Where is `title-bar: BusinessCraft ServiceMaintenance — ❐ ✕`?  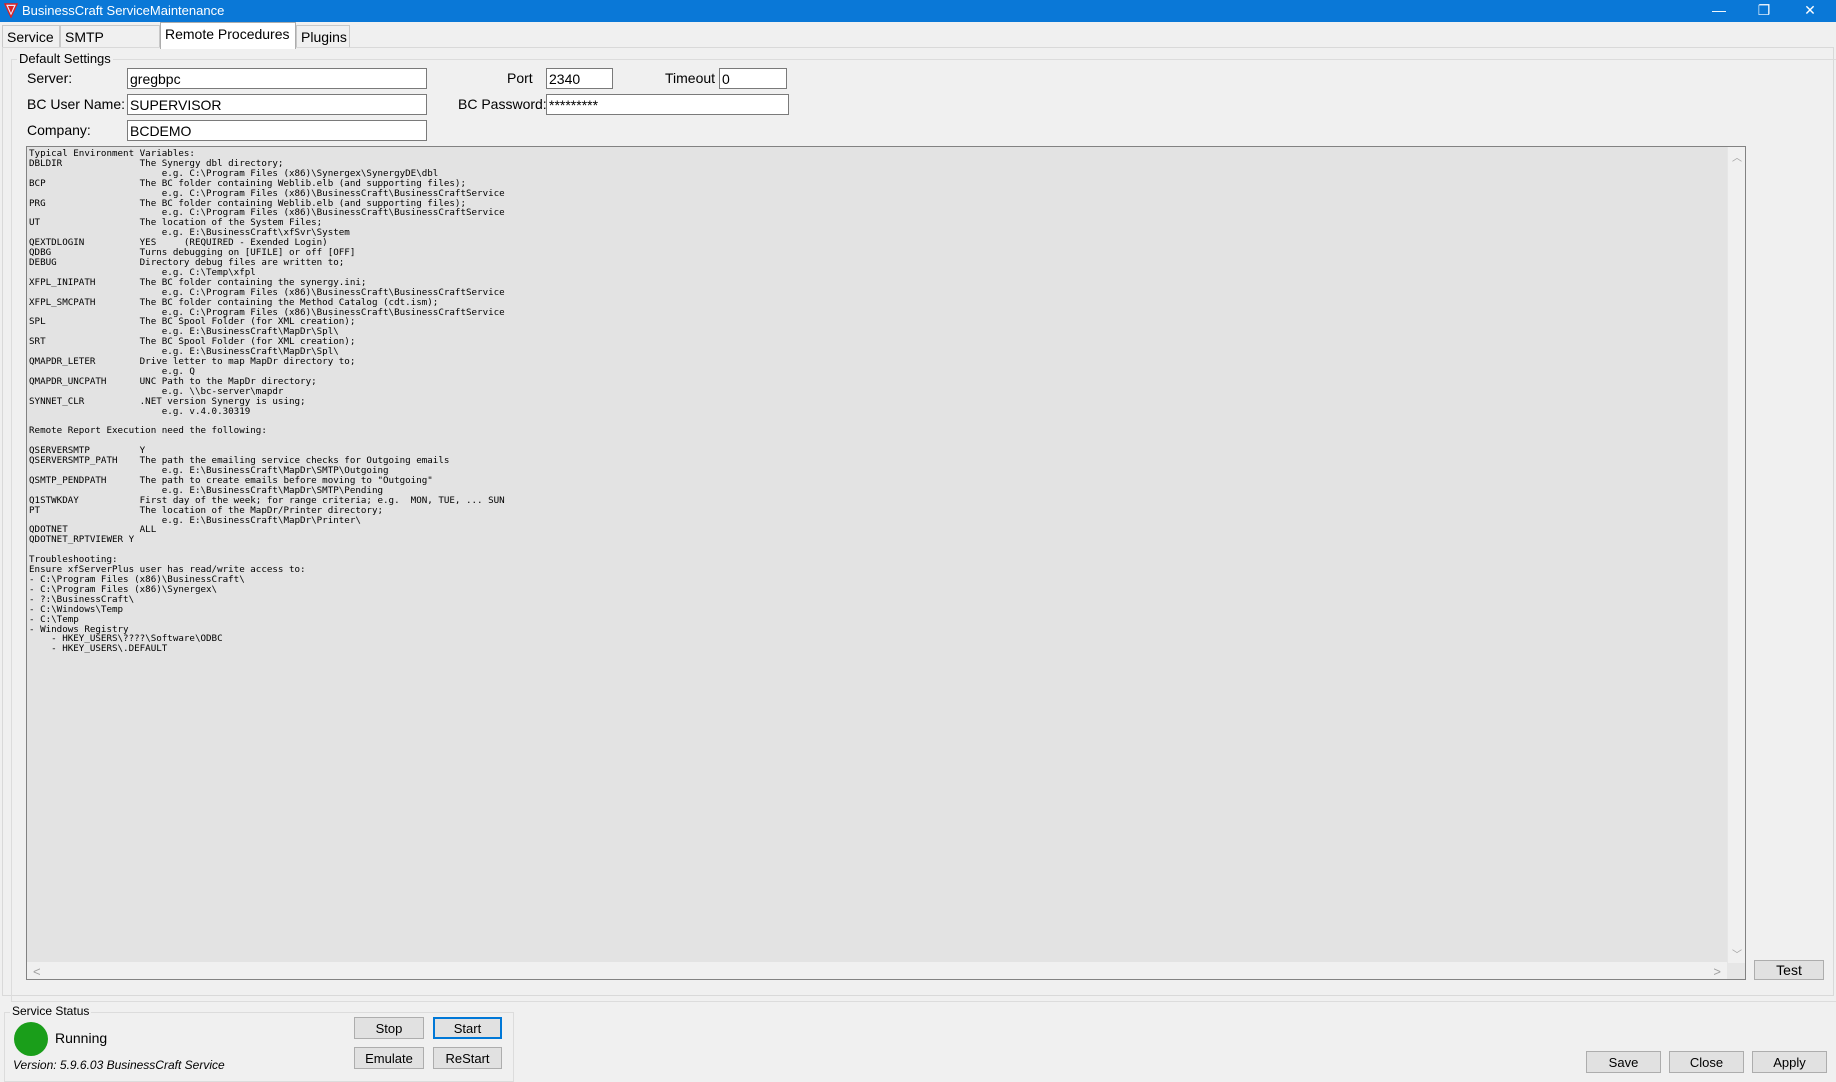
title-bar: BusinessCraft ServiceMaintenance — ❐ ✕ is located at coordinates (918, 11).